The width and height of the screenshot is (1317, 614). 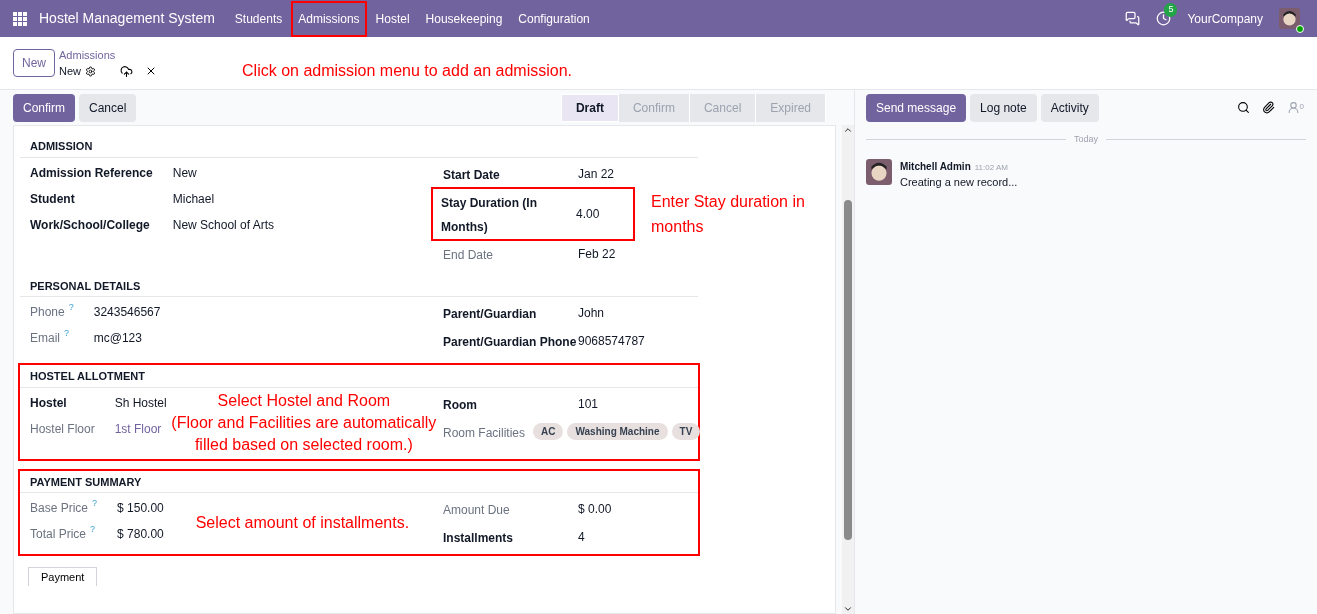 What do you see at coordinates (127, 312) in the screenshot?
I see `field-value: 3243546567` at bounding box center [127, 312].